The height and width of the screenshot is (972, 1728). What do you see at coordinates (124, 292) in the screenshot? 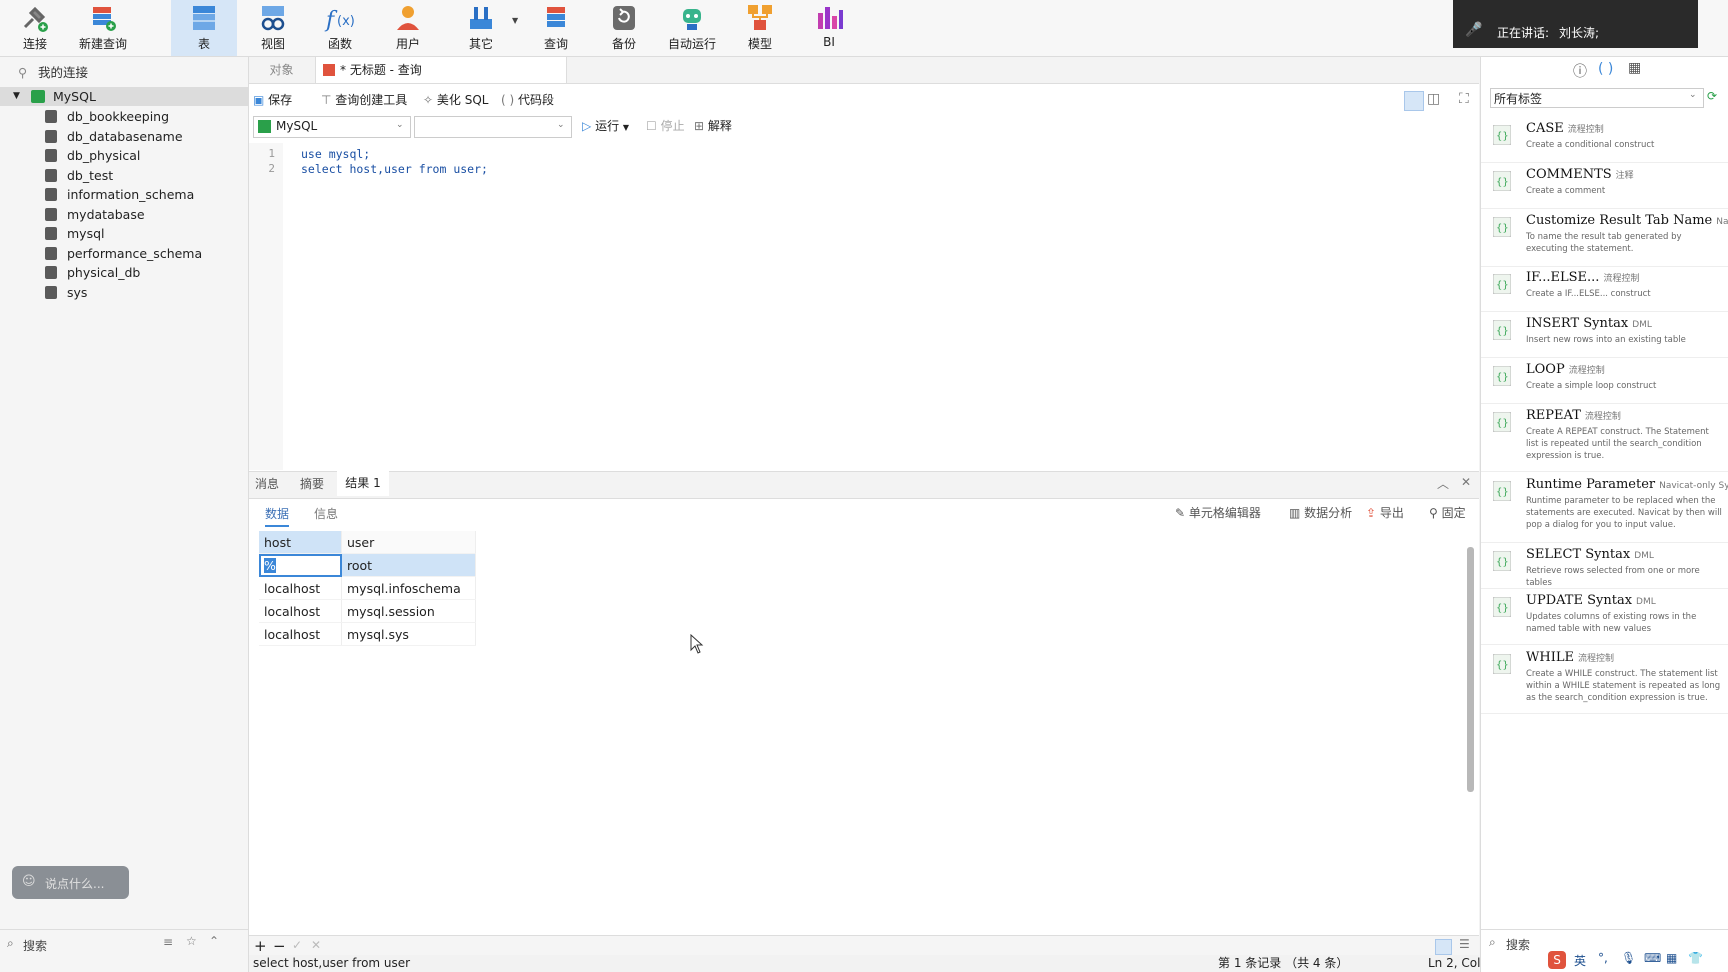
I see `database-item: sys` at bounding box center [124, 292].